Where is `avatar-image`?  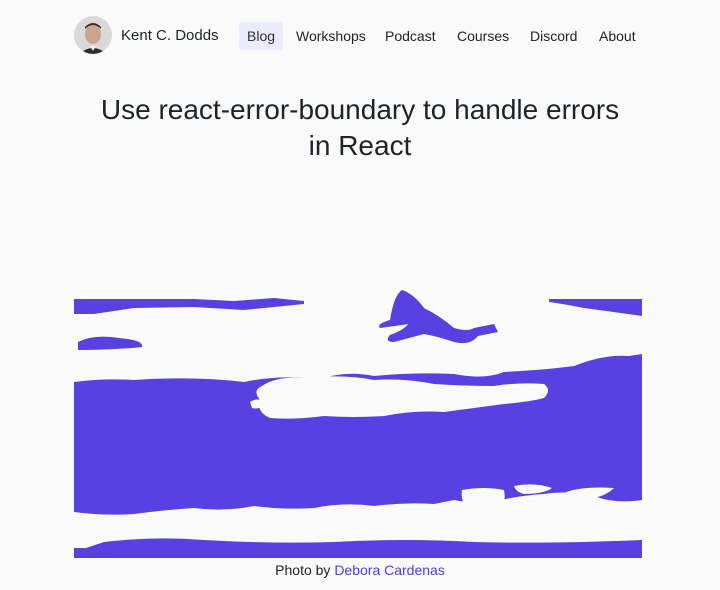 avatar-image is located at coordinates (93, 35).